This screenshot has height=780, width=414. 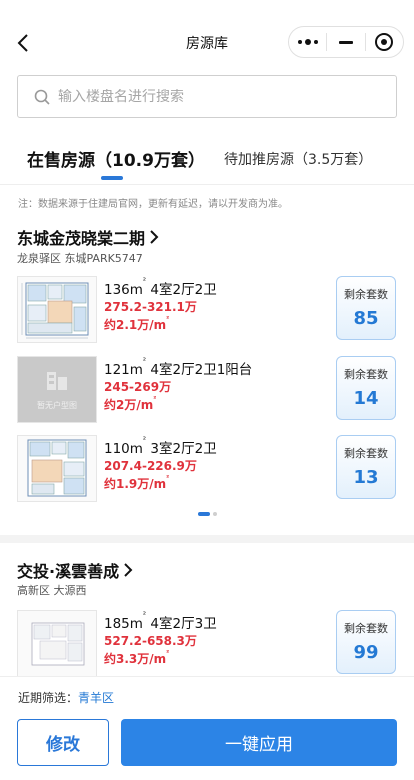 What do you see at coordinates (150, 641) in the screenshot?
I see `unit-price: 527.2-658.3万` at bounding box center [150, 641].